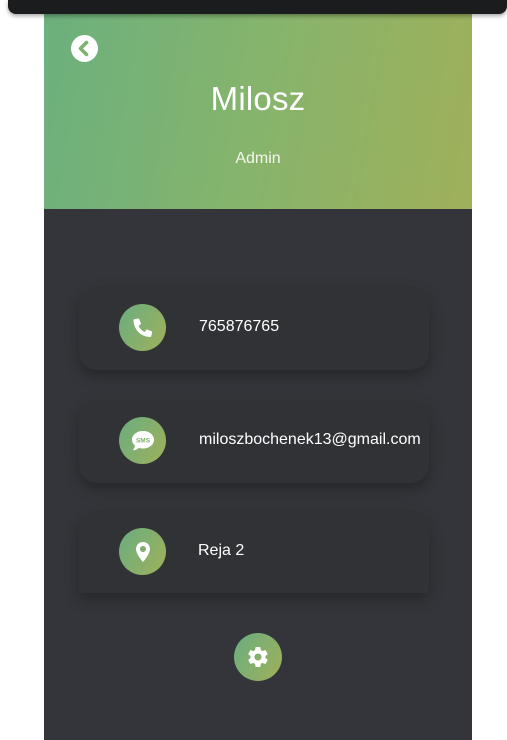  I want to click on sms-icon-badge: SMS, so click(142, 440).